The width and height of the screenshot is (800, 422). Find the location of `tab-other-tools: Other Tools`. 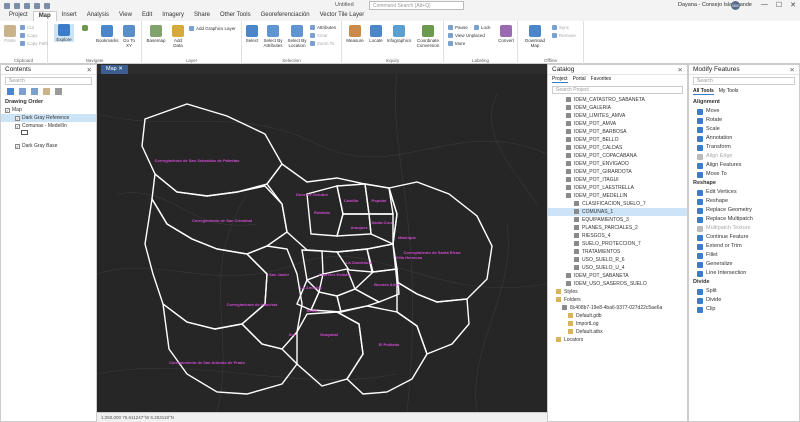

tab-other-tools: Other Tools is located at coordinates (235, 16).